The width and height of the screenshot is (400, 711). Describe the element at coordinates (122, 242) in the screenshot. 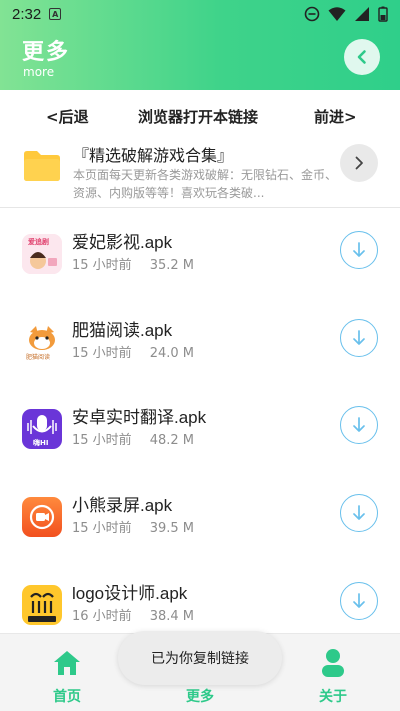

I see `file-name: 爱妃影视.apk` at that location.